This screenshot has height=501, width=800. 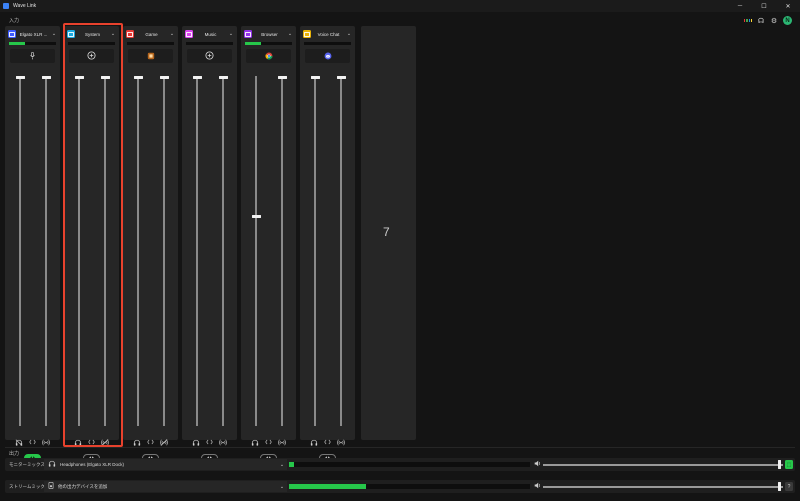 I want to click on settings-gear-icon: ⚙, so click(x=774, y=21).